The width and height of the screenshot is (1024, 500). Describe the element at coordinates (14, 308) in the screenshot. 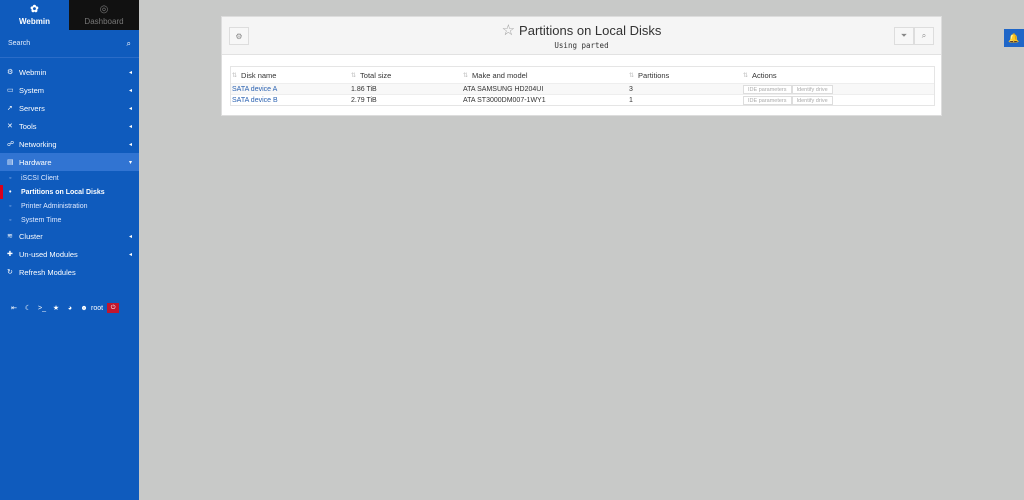

I see `collapse-icon: ⇤` at that location.